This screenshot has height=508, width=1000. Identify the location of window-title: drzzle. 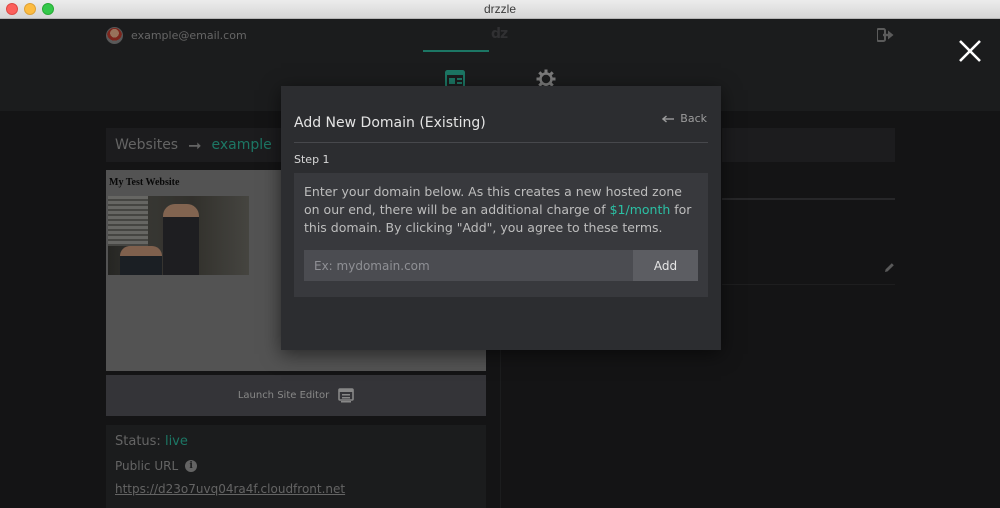
(499, 9).